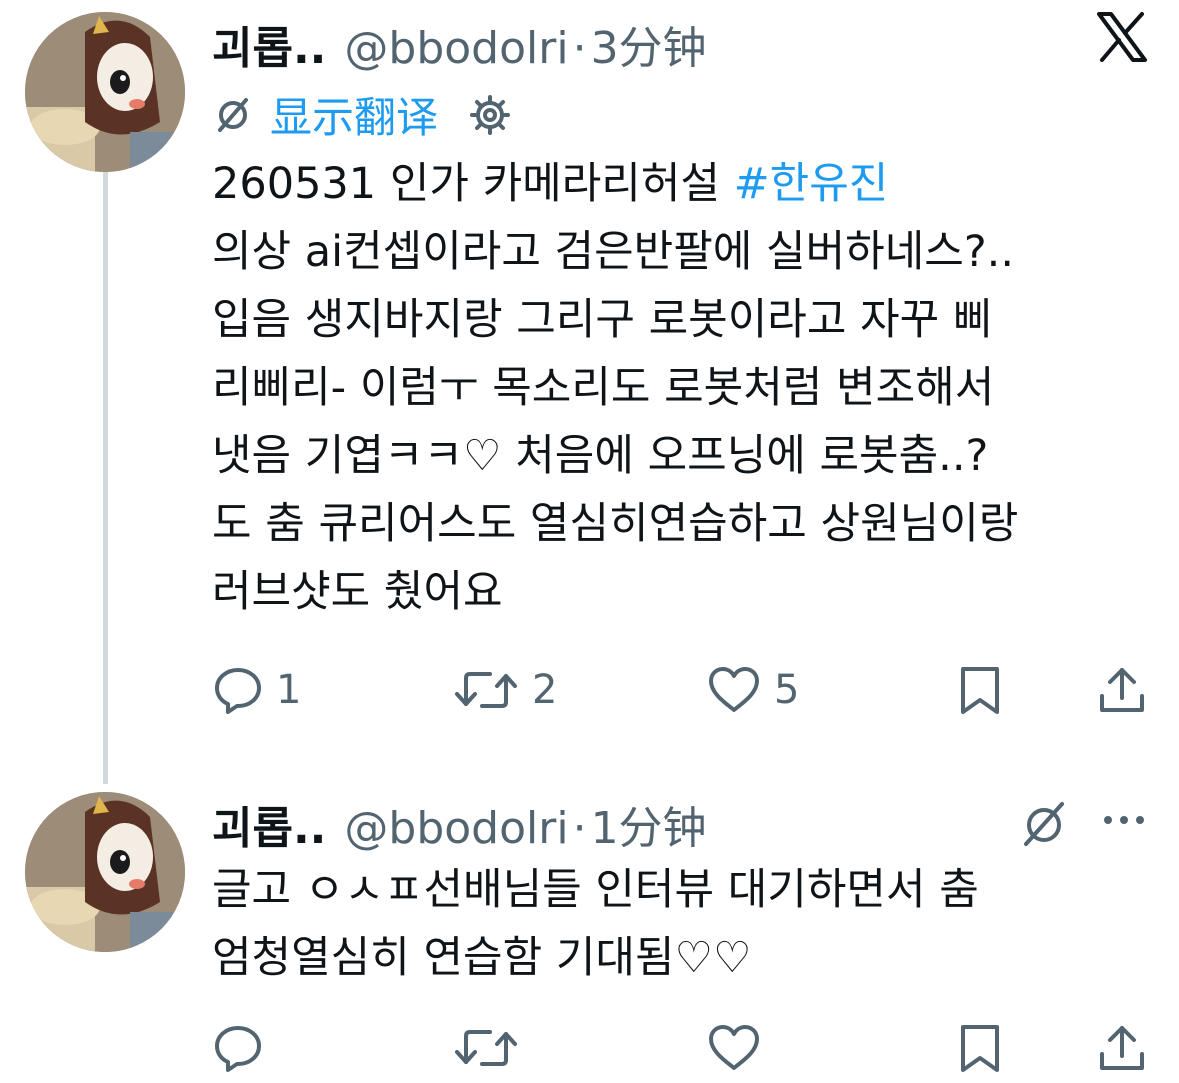 The image size is (1179, 1083). Describe the element at coordinates (490, 115) in the screenshot. I see `gear-icon` at that location.